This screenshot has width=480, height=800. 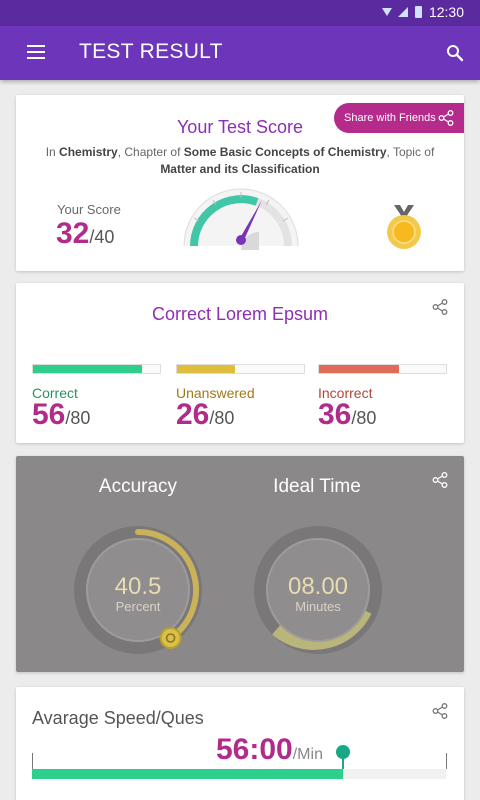 What do you see at coordinates (61, 414) in the screenshot?
I see `correct-count: 56/80` at bounding box center [61, 414].